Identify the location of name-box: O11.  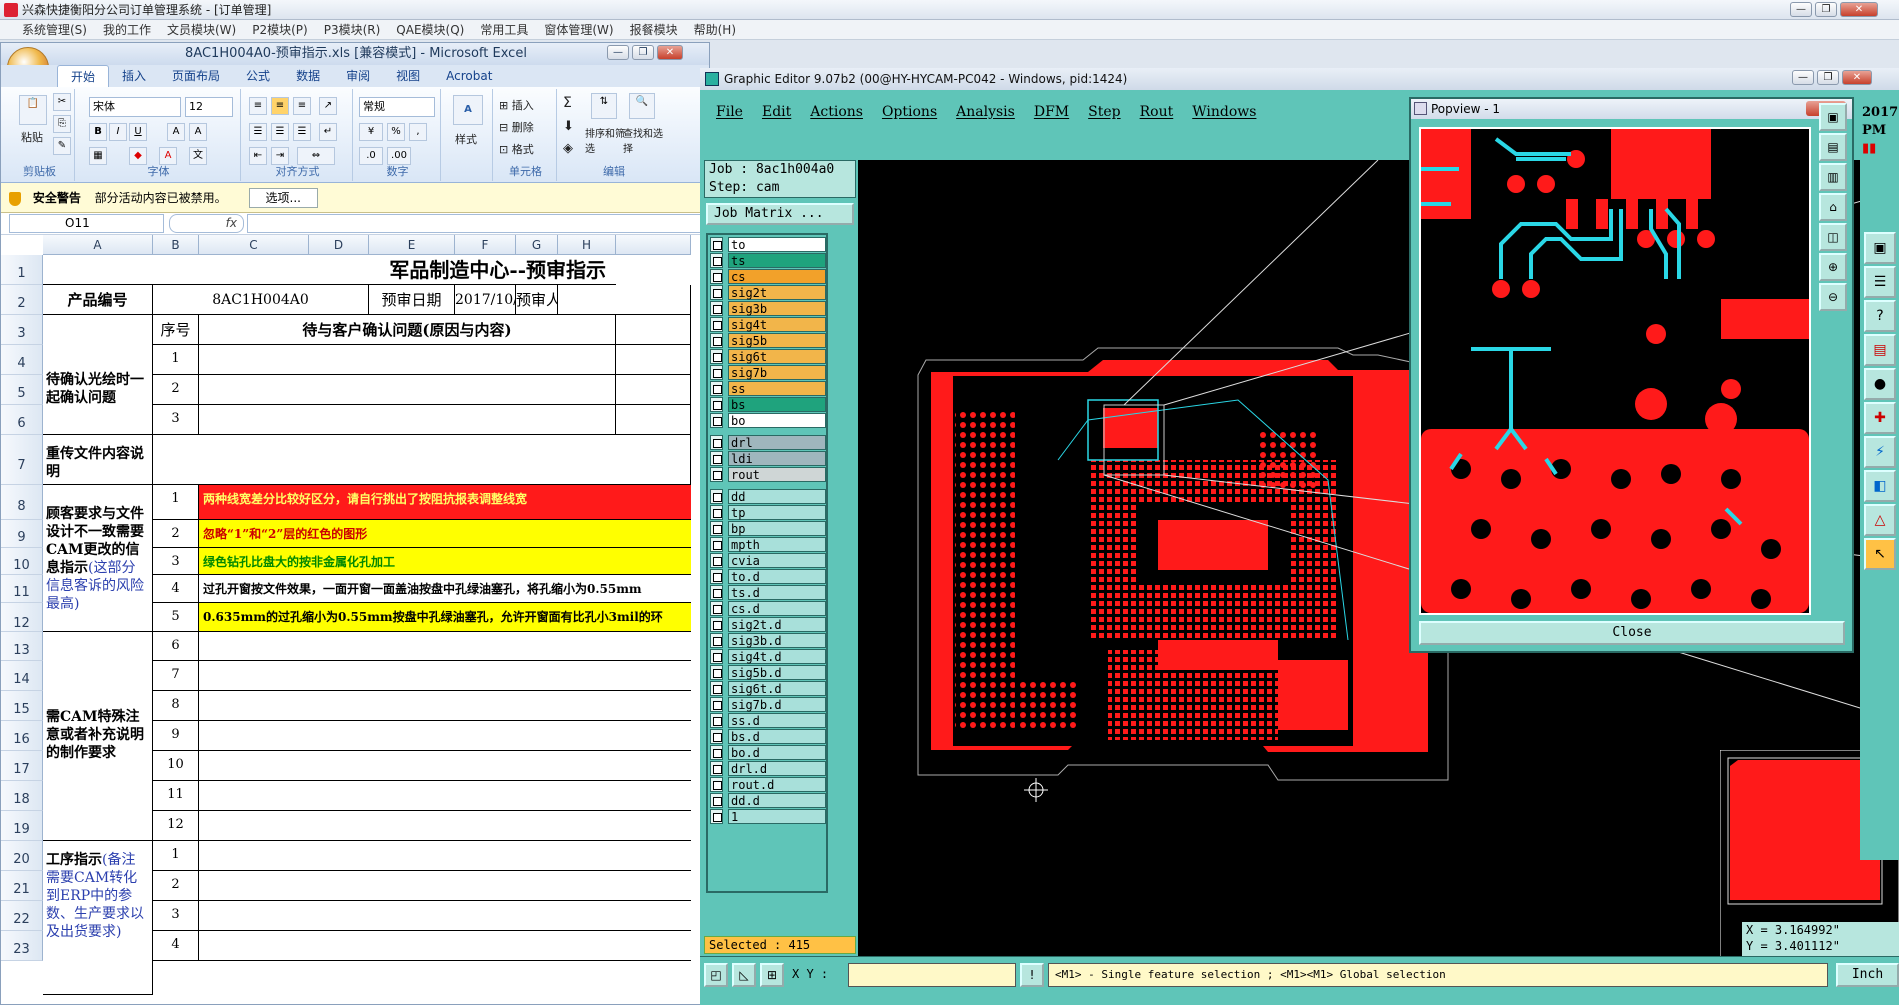
(86, 223).